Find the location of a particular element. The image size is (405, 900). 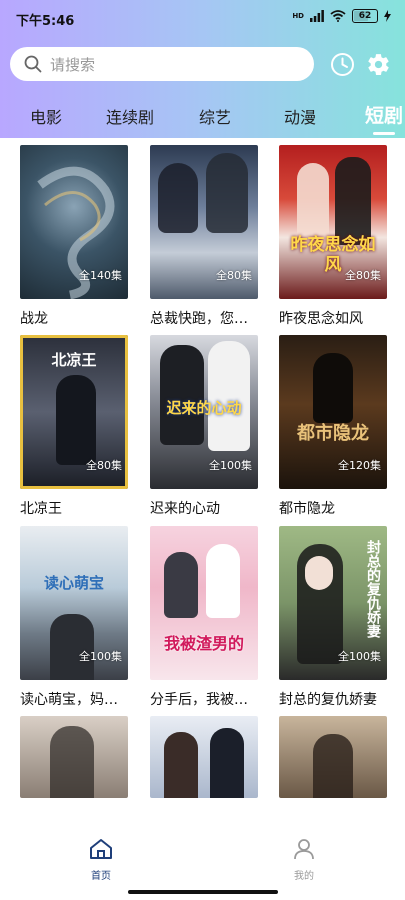

poster-title-text: 都市隐龙 is located at coordinates (333, 433).